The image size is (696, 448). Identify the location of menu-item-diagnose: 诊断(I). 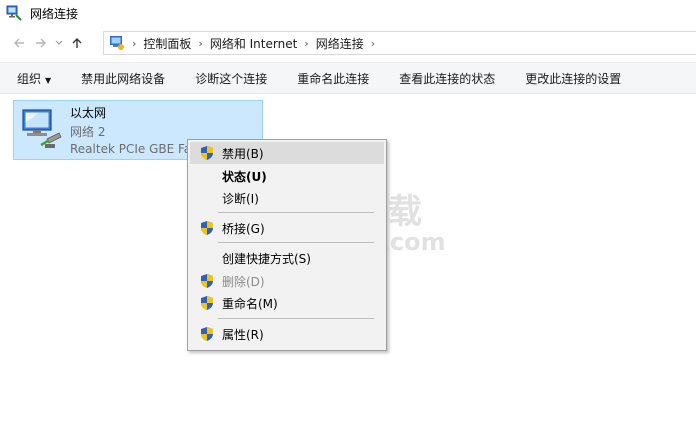
(287, 198).